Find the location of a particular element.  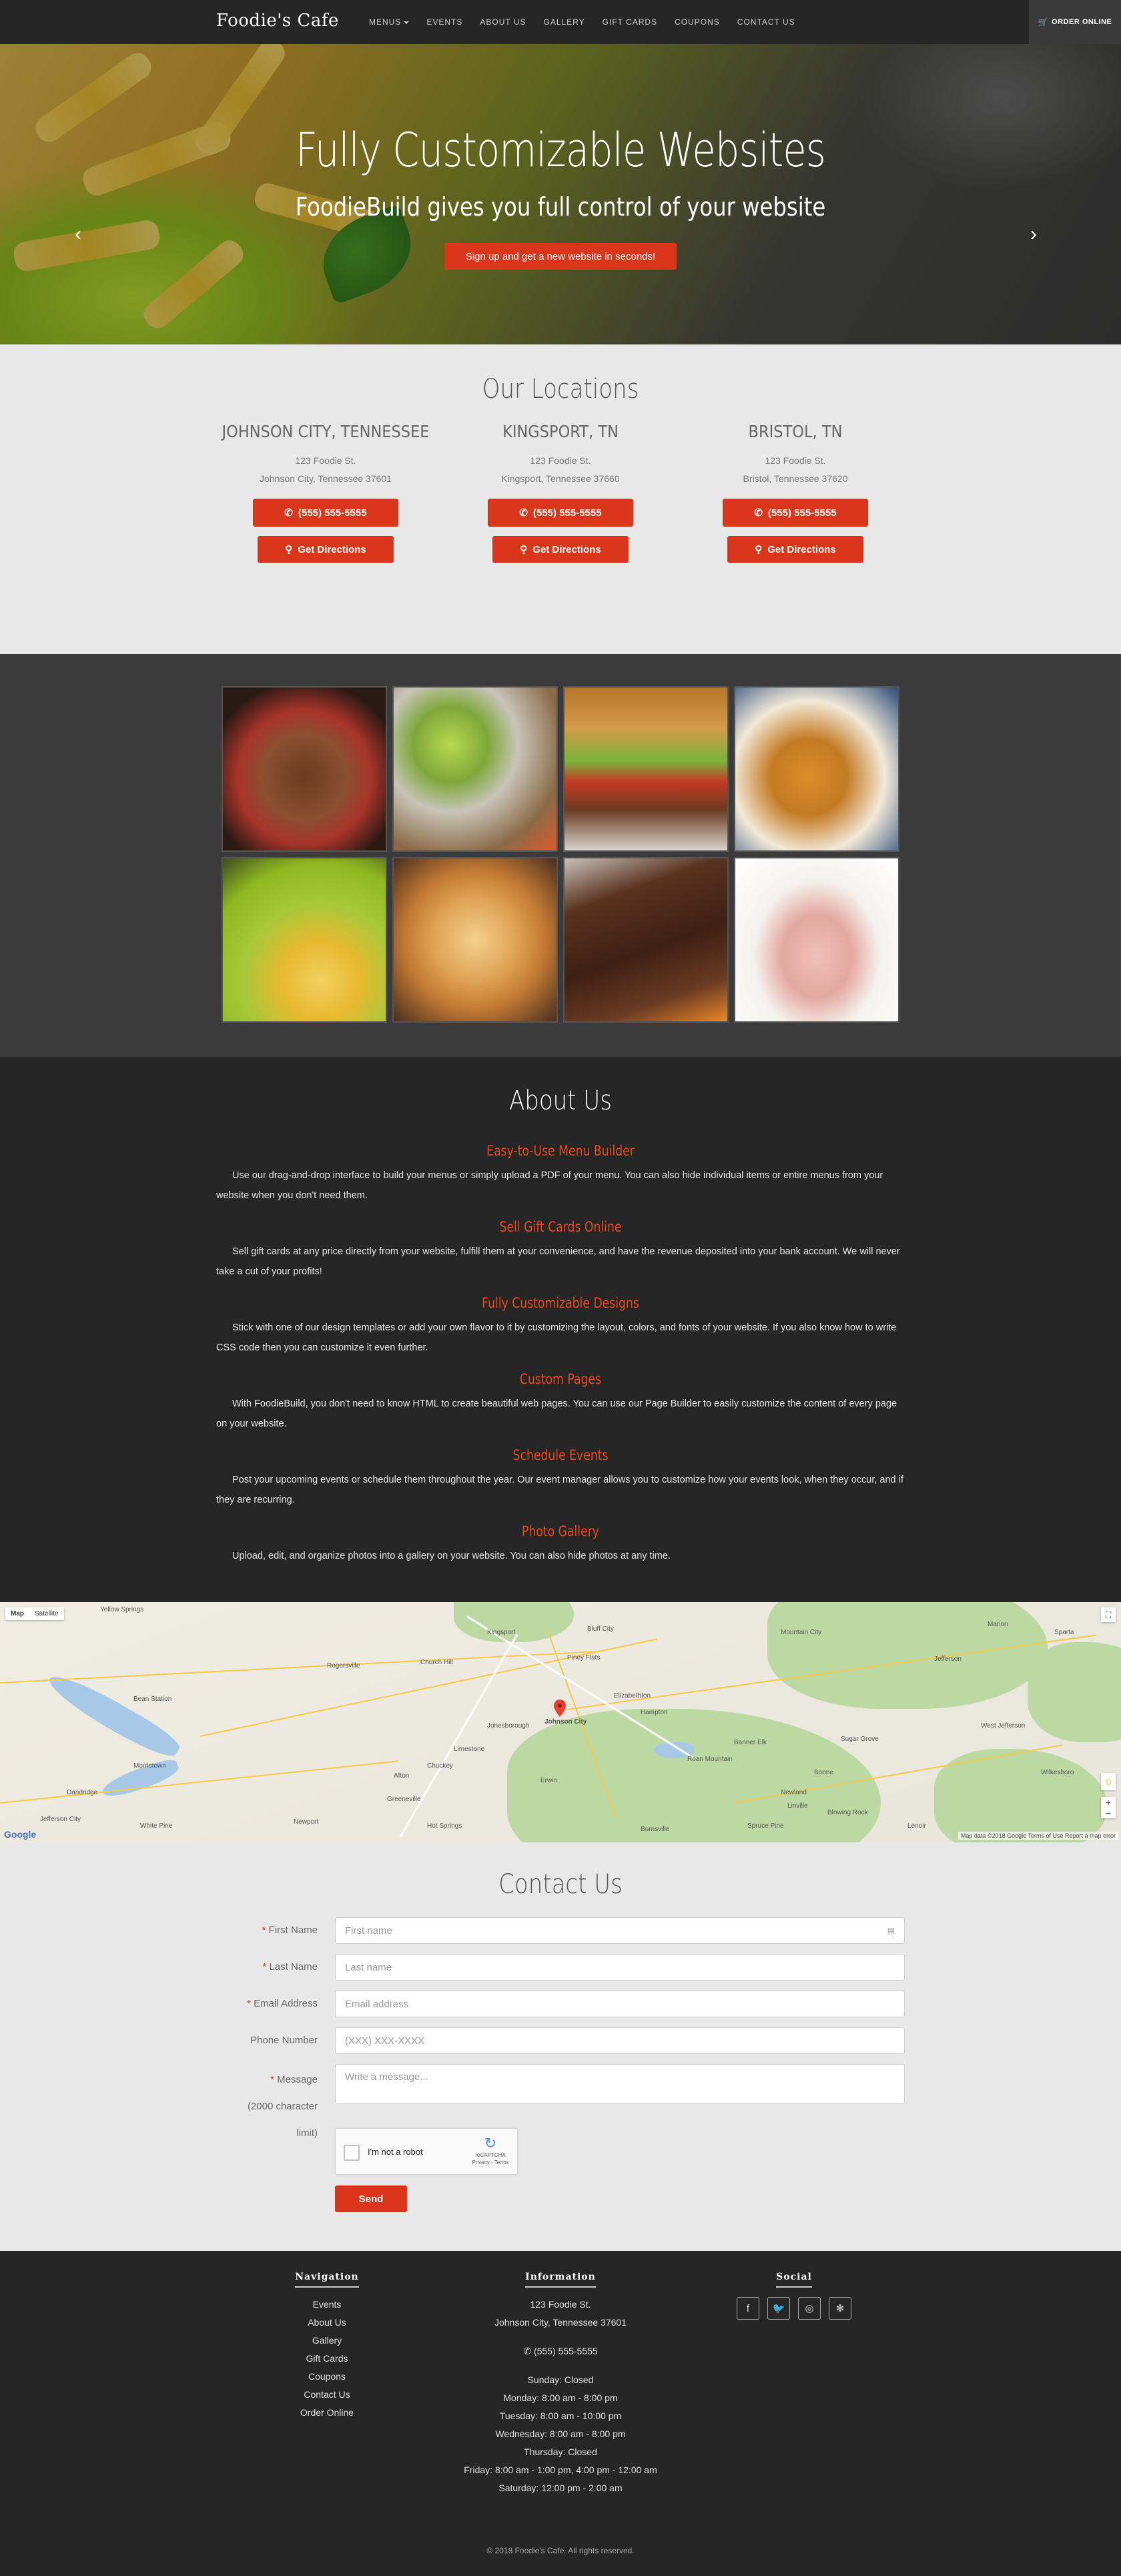

map-road is located at coordinates (300, 1667).